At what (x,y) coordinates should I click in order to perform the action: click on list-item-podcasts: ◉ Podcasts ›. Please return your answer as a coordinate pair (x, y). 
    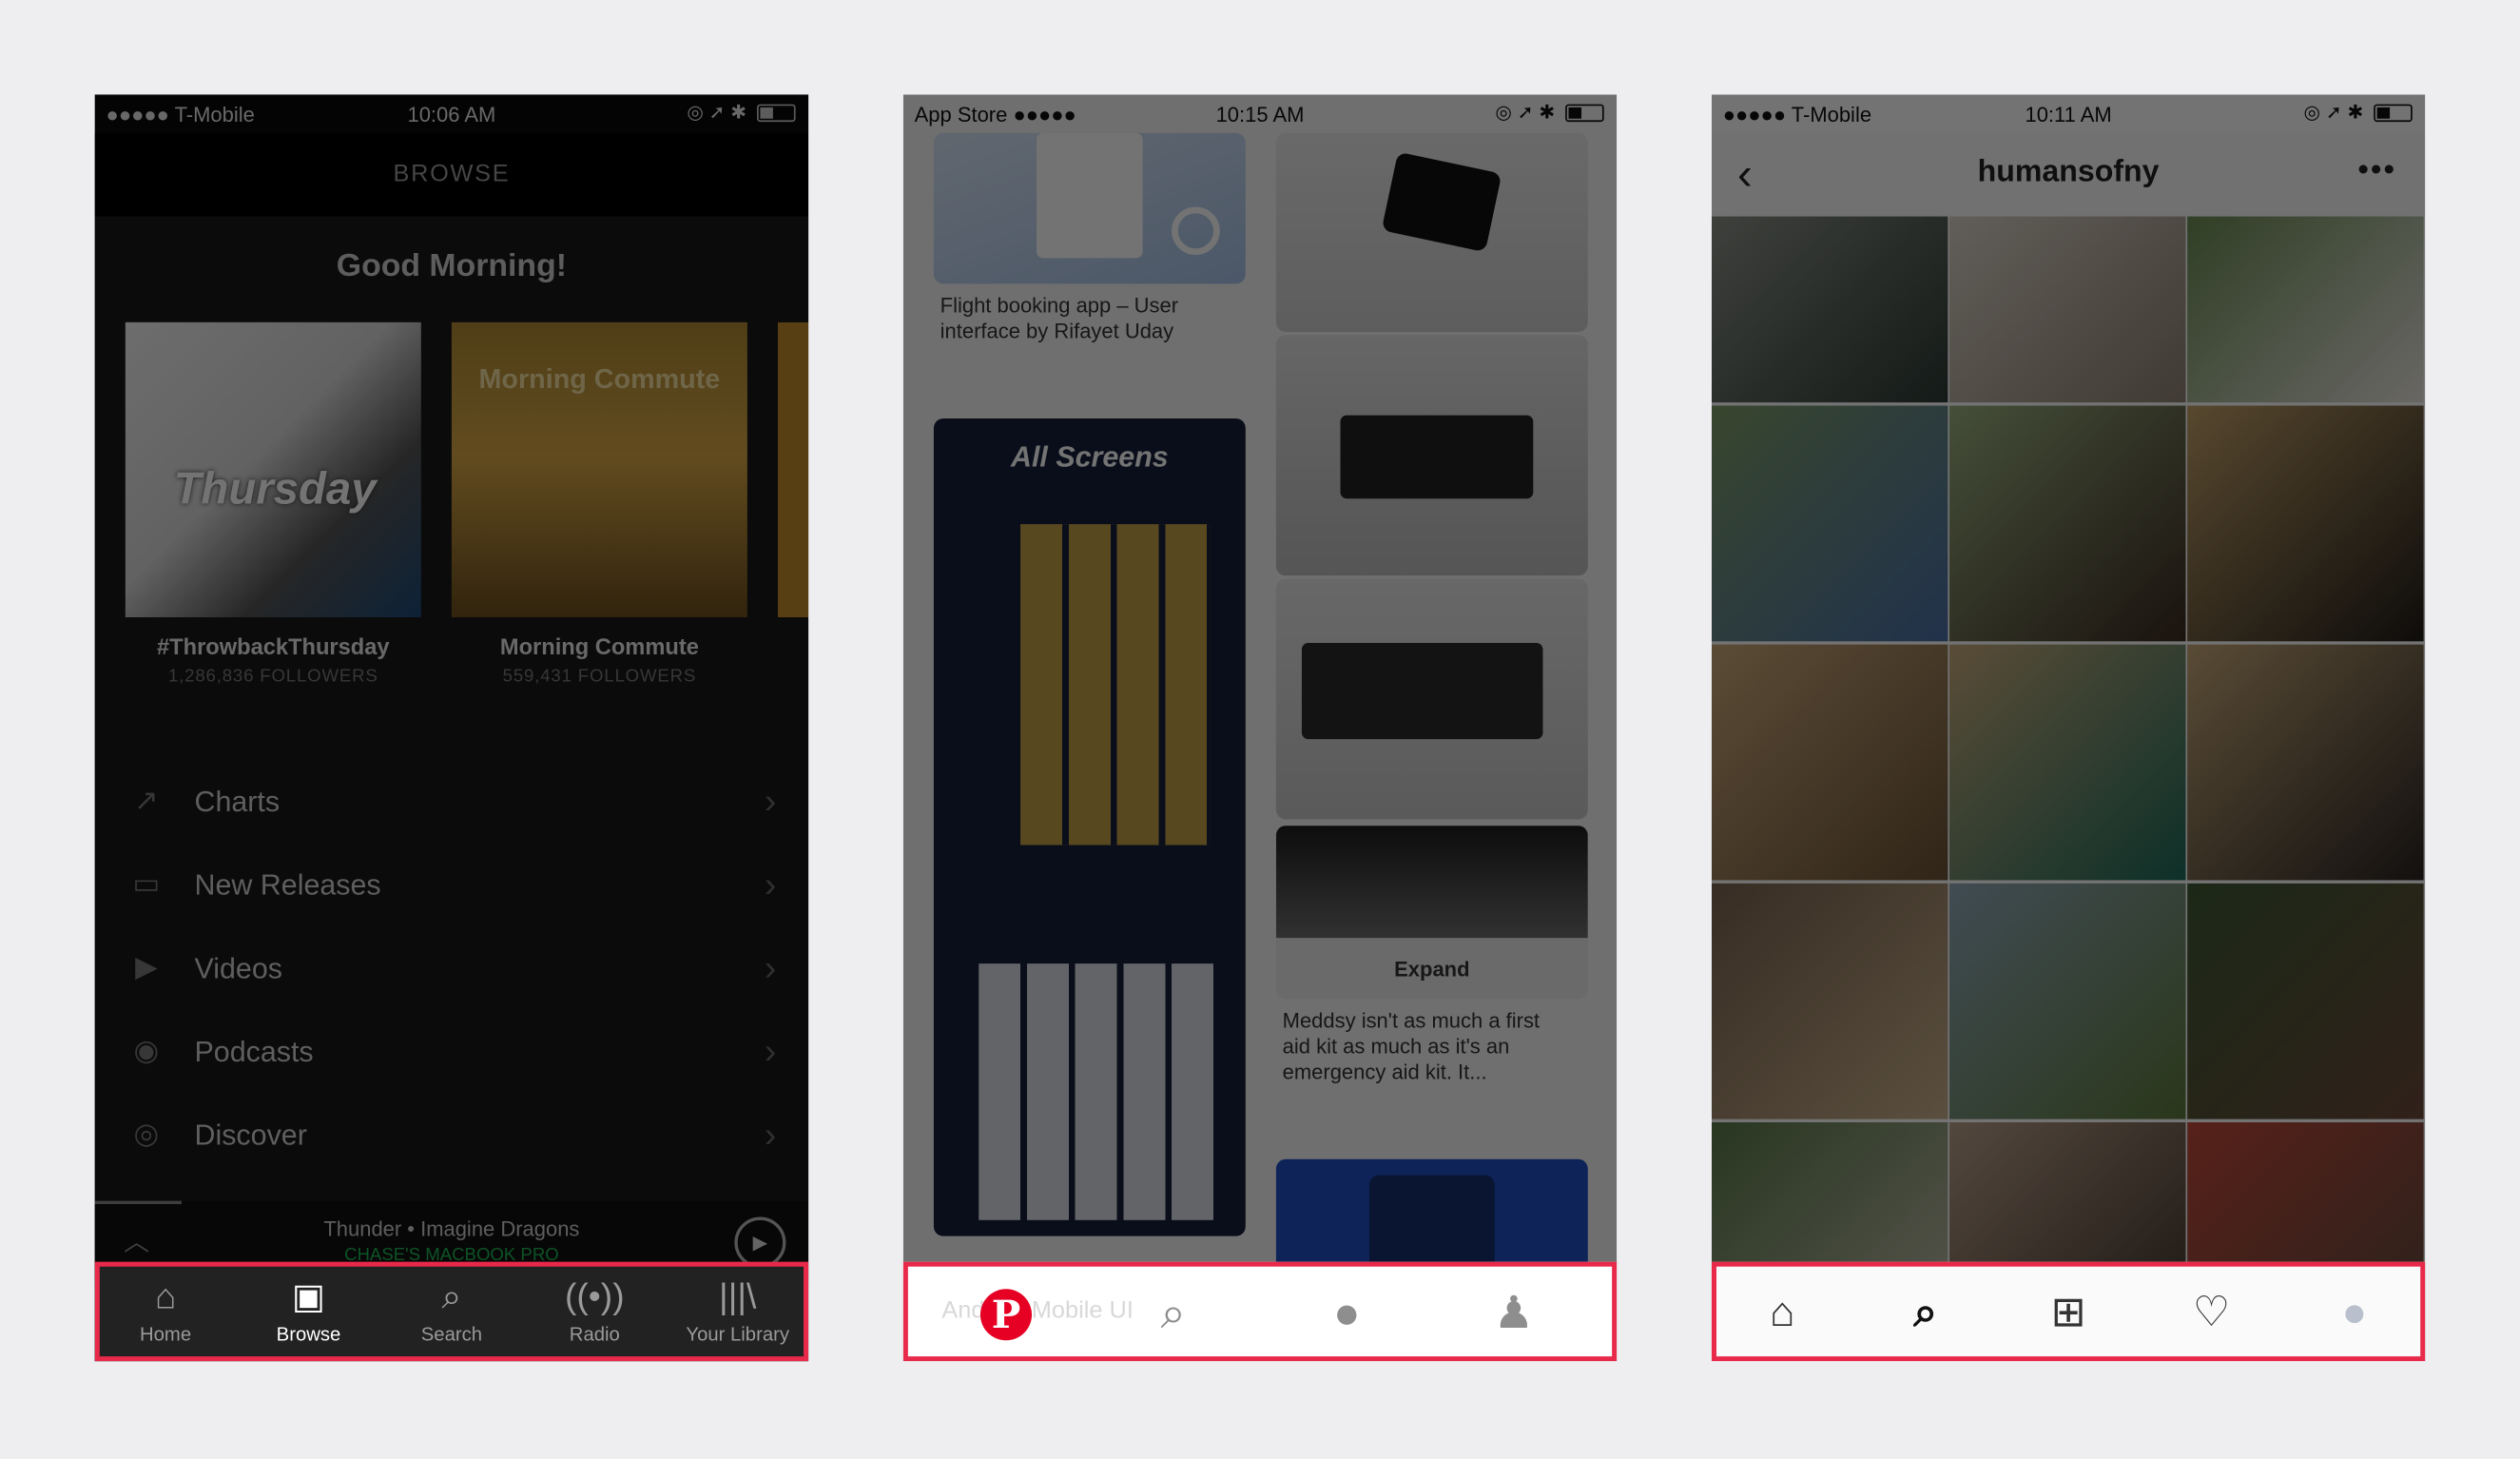
    Looking at the image, I should click on (451, 1054).